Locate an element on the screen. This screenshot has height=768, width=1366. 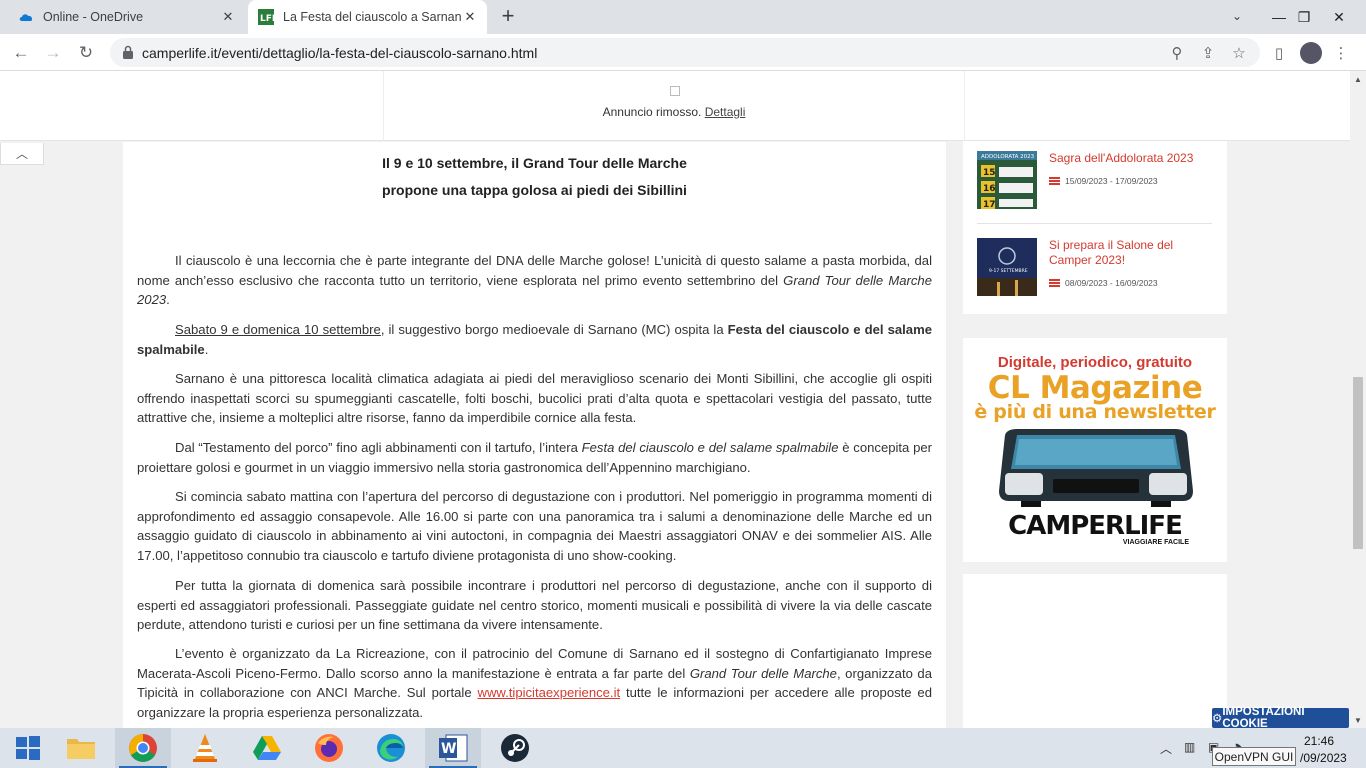
start-button is located at coordinates (28, 748).